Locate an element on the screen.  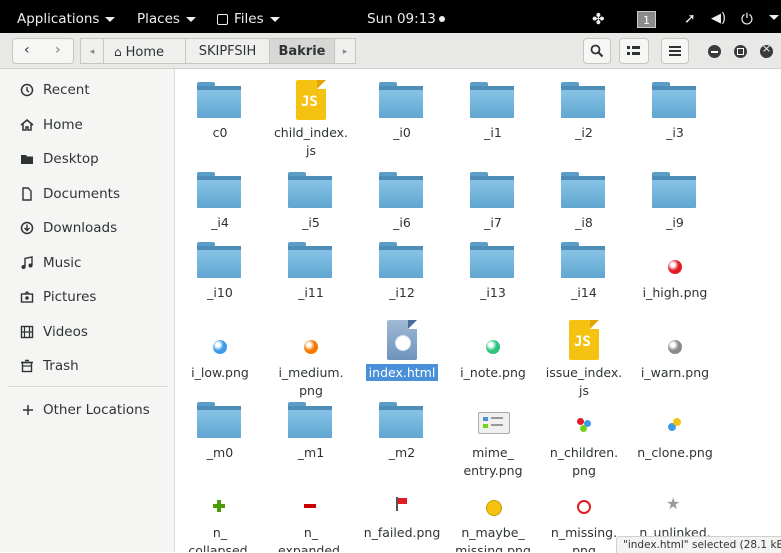
sidebar-item-videos: Videos is located at coordinates (87, 332).